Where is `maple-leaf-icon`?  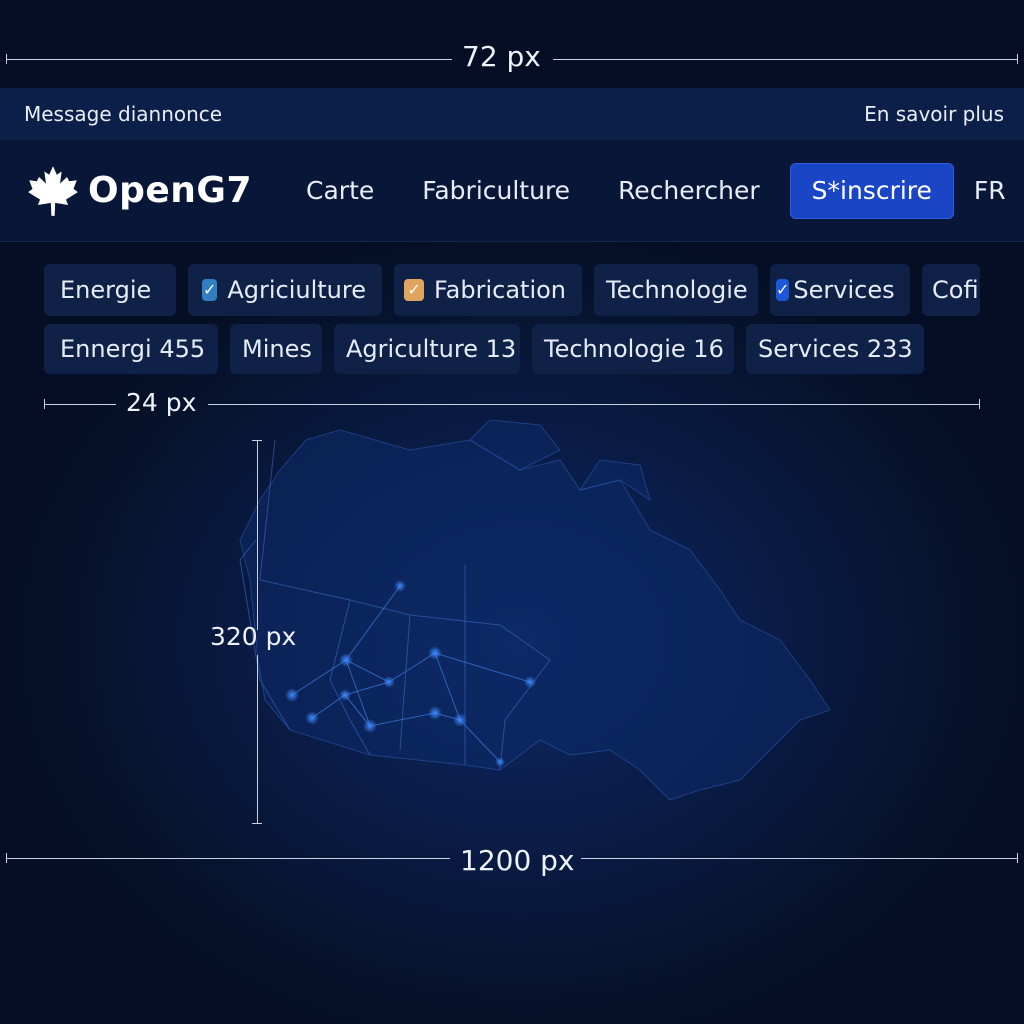
maple-leaf-icon is located at coordinates (53, 190).